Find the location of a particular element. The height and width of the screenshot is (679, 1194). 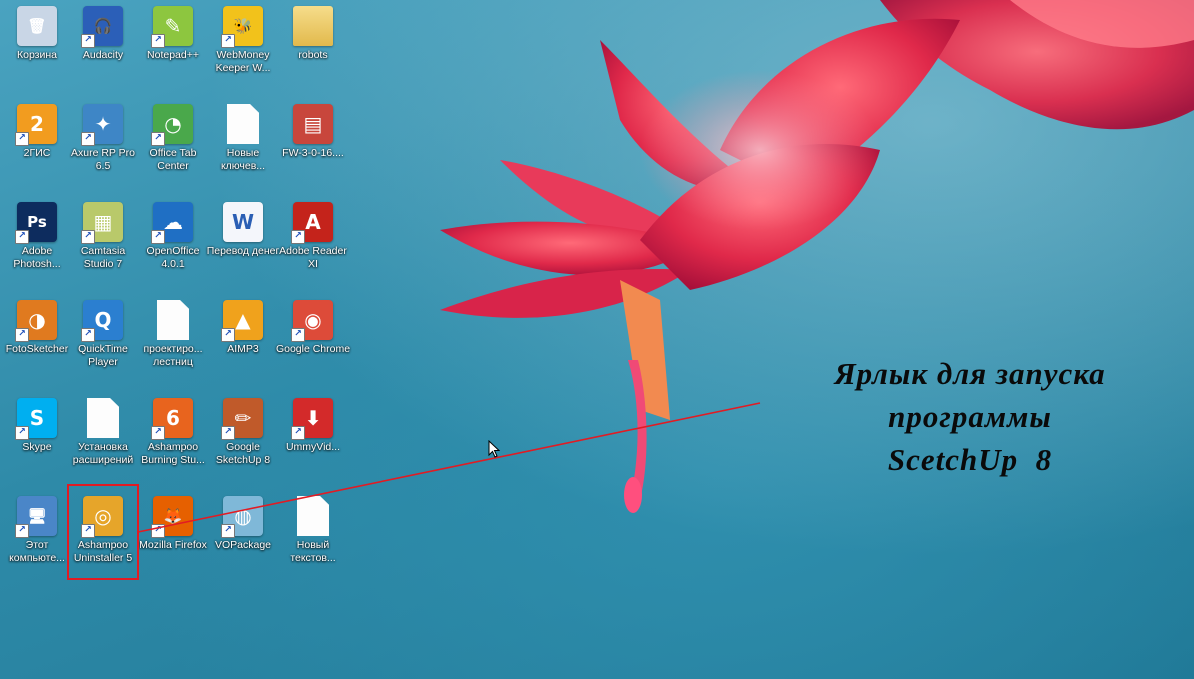

desktop-icon-label: Office Tab Center is located at coordinates (173, 159).